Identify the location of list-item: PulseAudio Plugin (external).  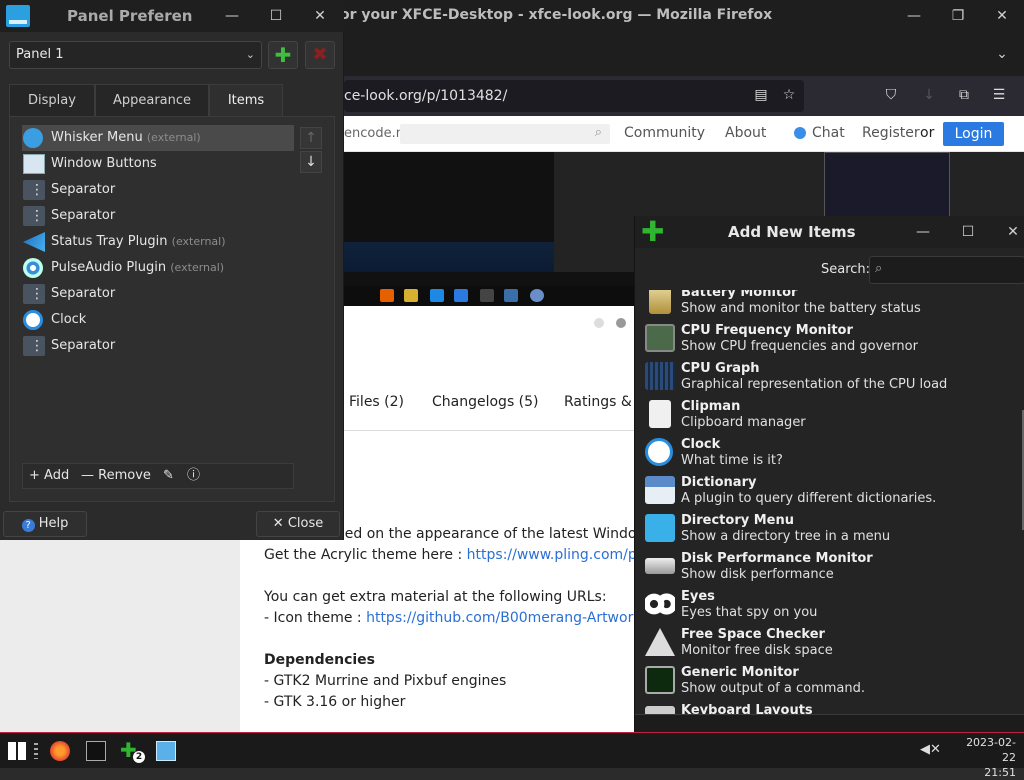
(158, 268).